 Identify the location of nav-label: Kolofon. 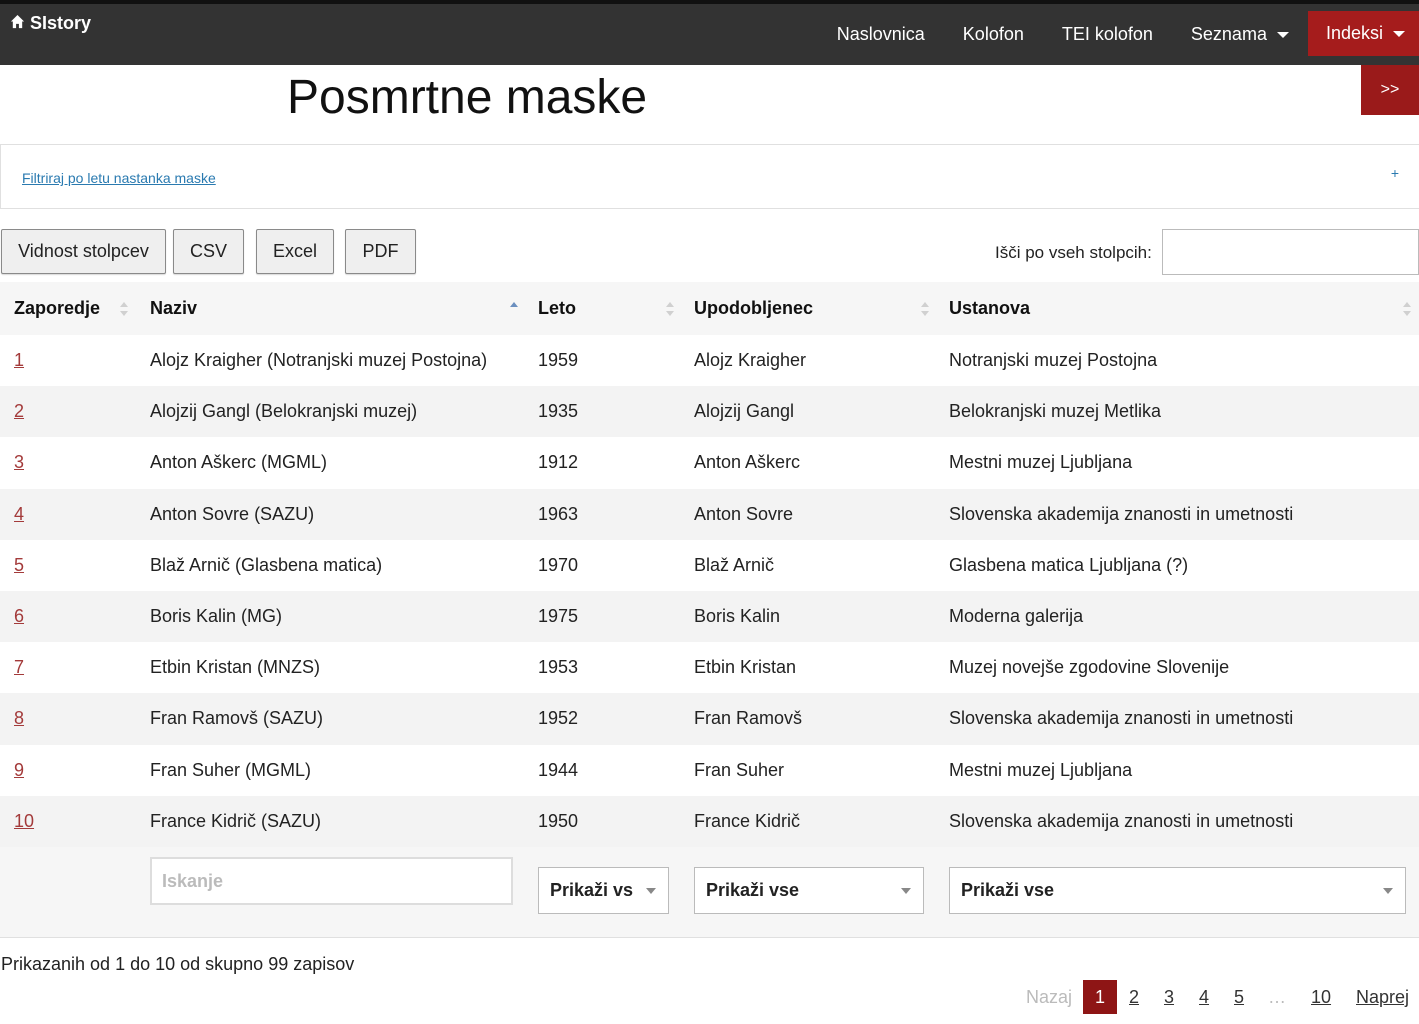
(993, 34).